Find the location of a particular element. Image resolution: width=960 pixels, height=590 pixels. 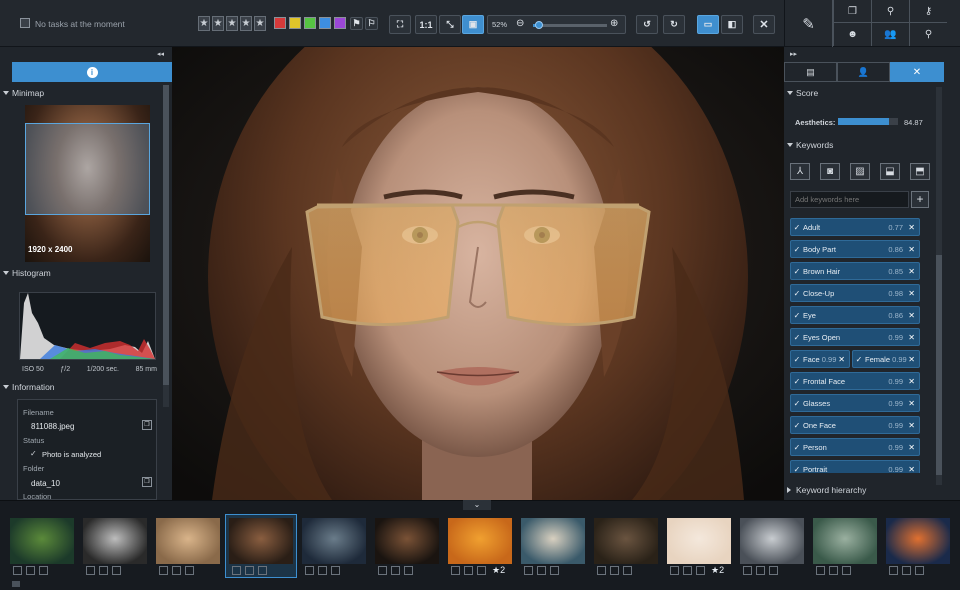

keyword-tag: ✓ Eye 0.86 ✕ is located at coordinates (855, 315).